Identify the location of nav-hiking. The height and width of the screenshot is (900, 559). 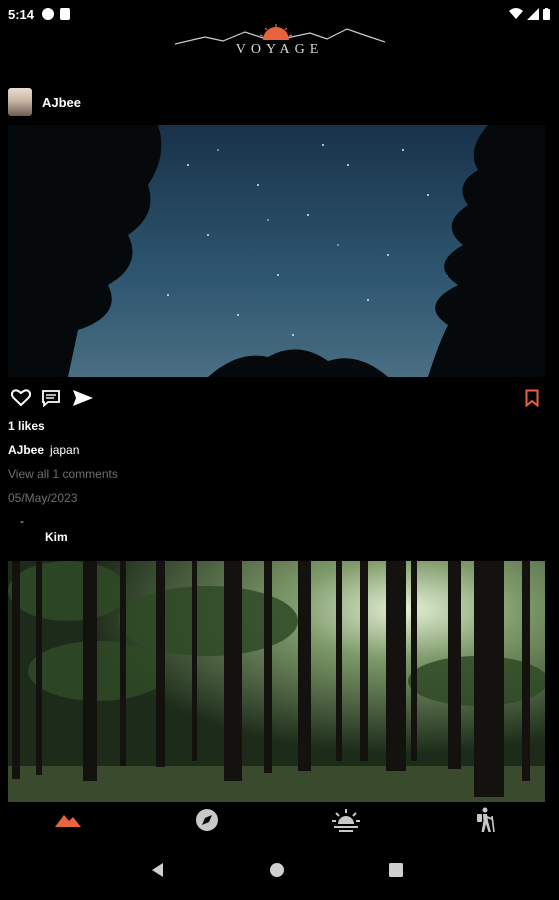
(485, 820).